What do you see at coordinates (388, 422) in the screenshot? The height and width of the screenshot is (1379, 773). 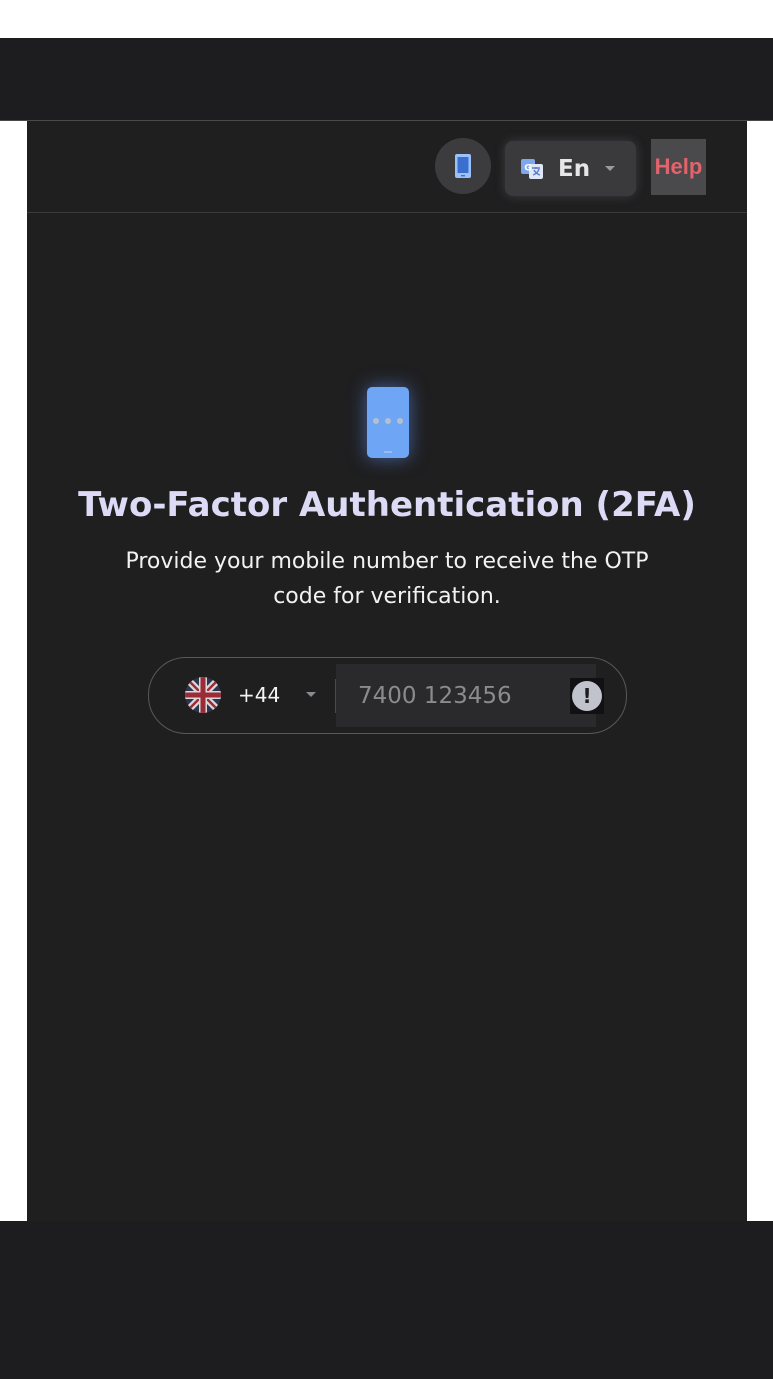 I see `mobile-otp-icon` at bounding box center [388, 422].